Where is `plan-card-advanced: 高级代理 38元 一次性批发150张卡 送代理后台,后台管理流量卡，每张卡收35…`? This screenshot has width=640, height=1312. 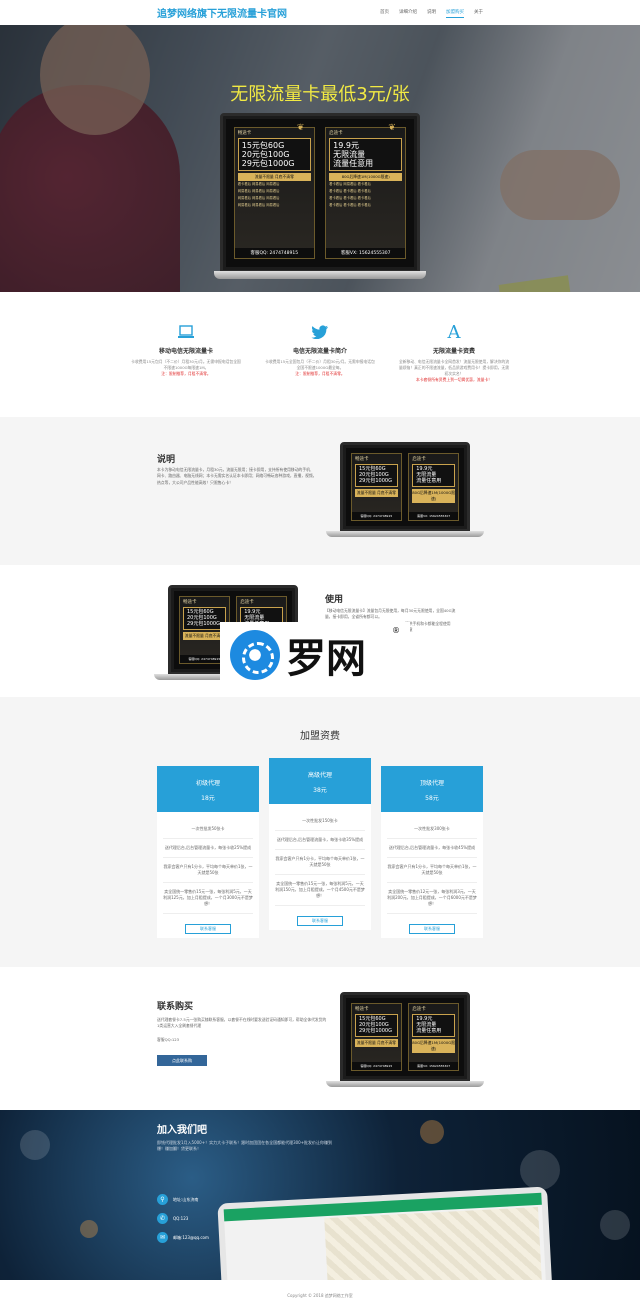 plan-card-advanced: 高级代理 38元 一次性批发150张卡 送代理后台,后台管理流量卡，每张卡收35… is located at coordinates (320, 844).